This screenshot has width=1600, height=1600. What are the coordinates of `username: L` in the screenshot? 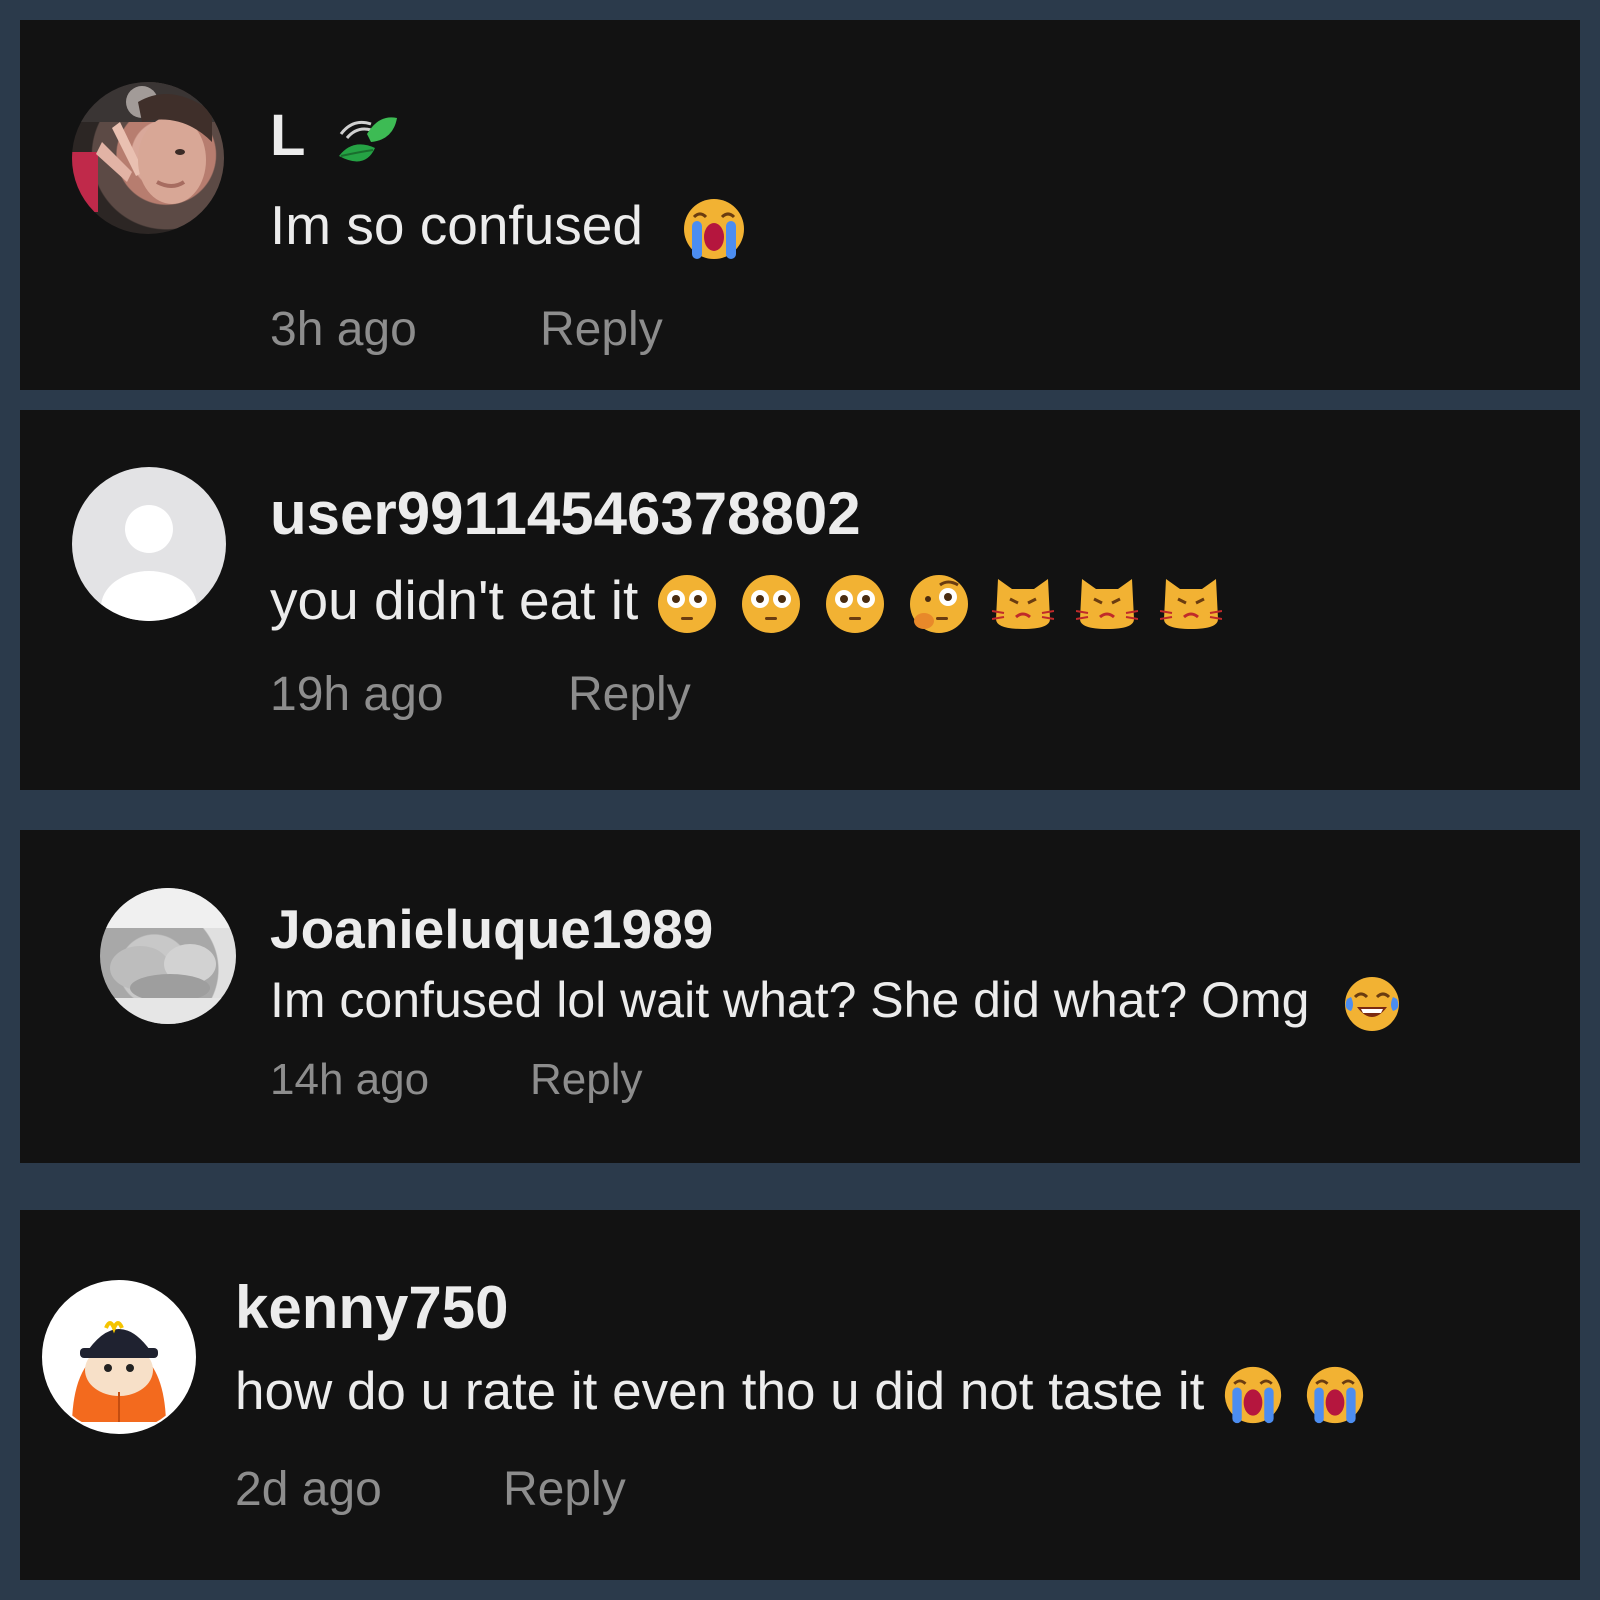 It's located at (336, 139).